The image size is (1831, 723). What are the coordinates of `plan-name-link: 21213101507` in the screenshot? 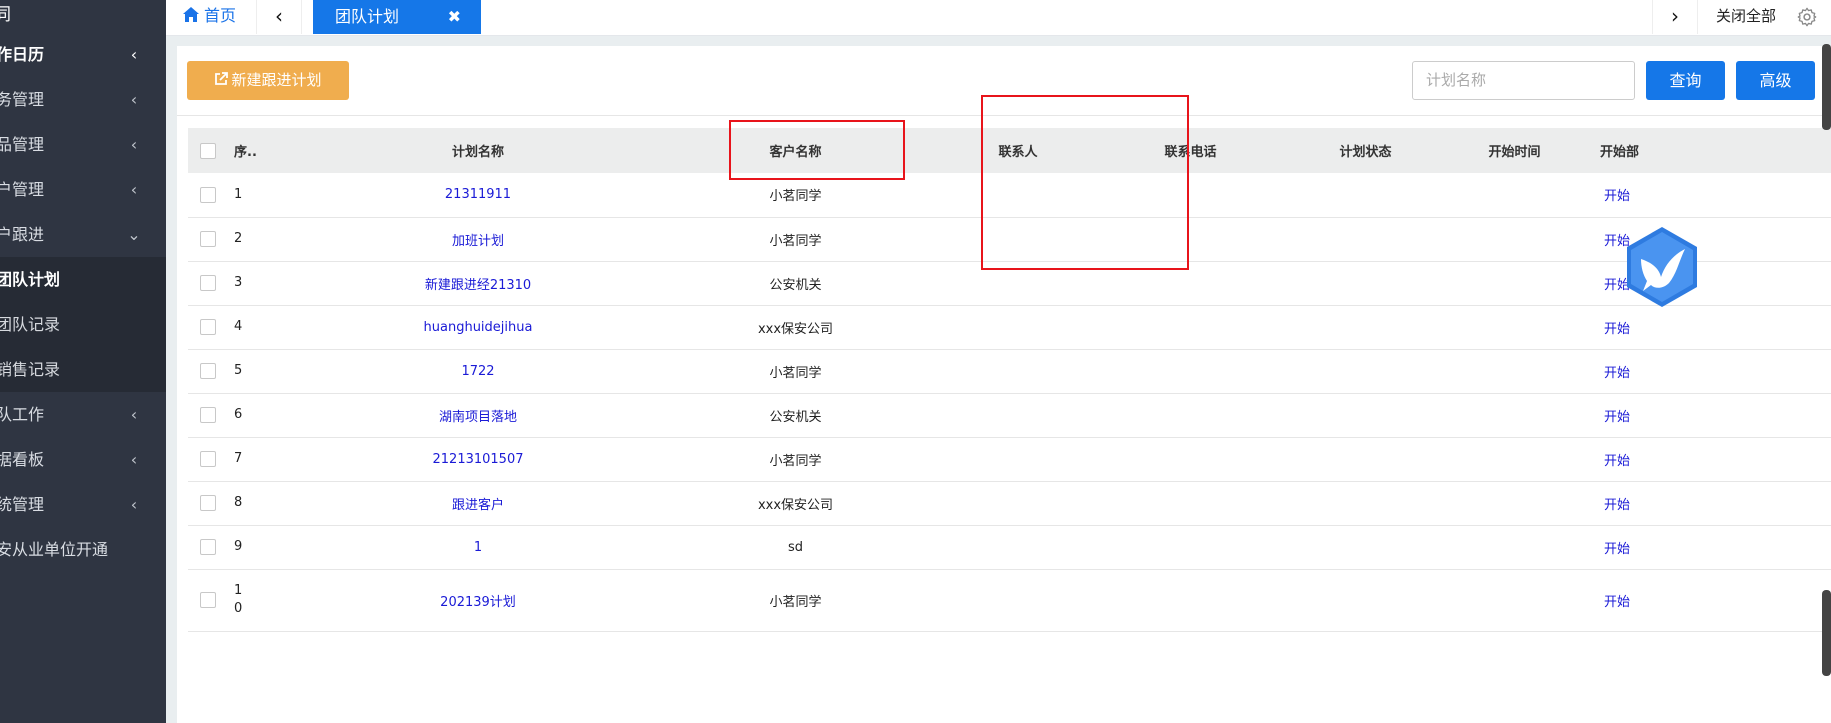 It's located at (478, 459).